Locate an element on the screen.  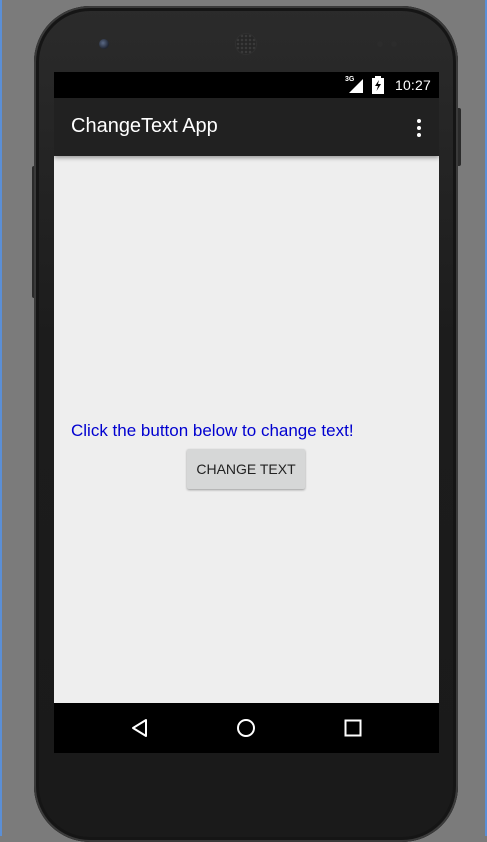
light-sensor is located at coordinates (394, 44).